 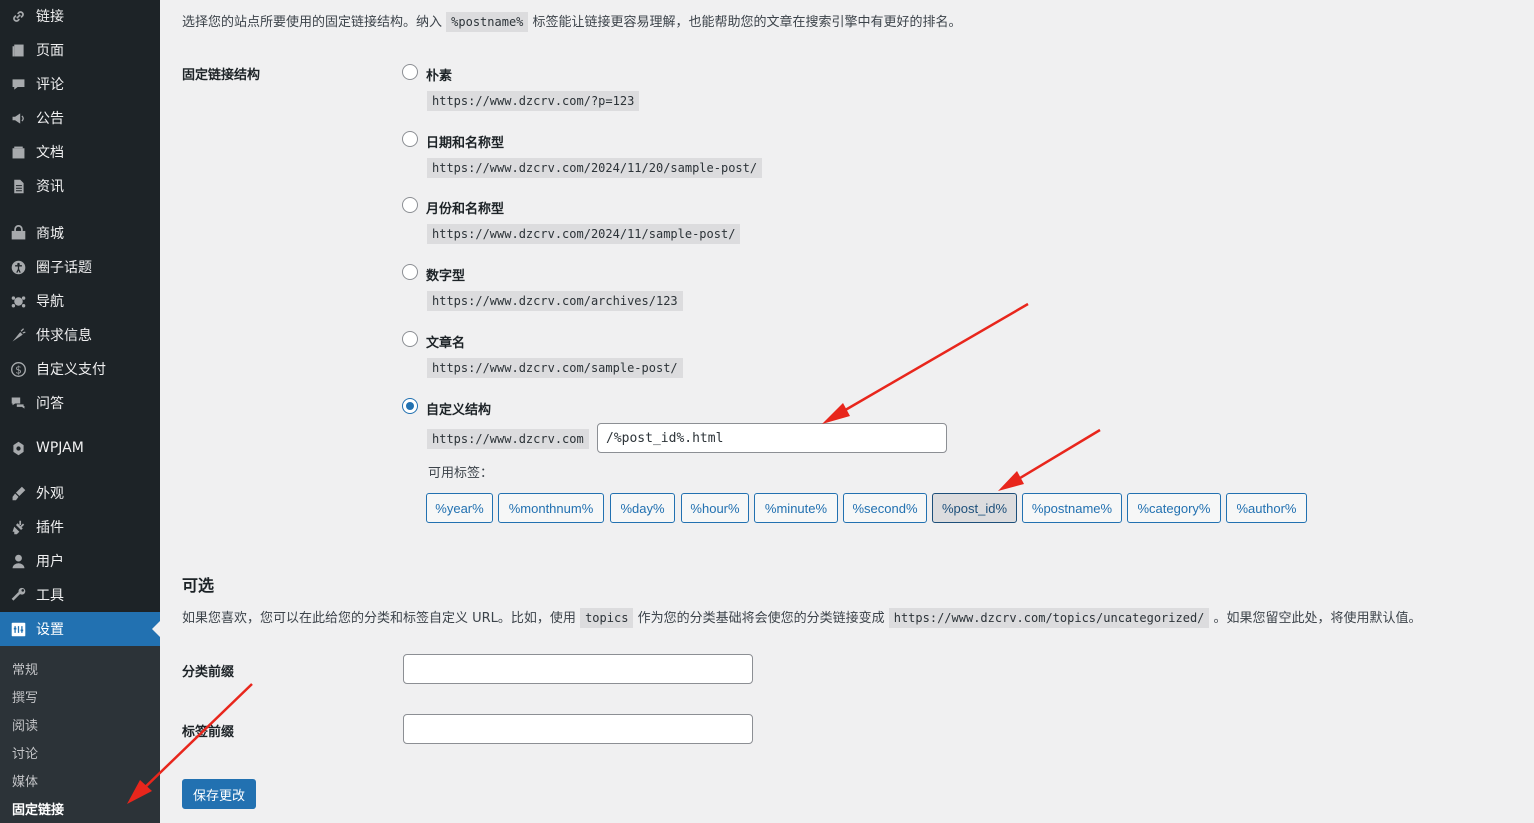 I want to click on sidebar-item-label: 工具, so click(x=50, y=596).